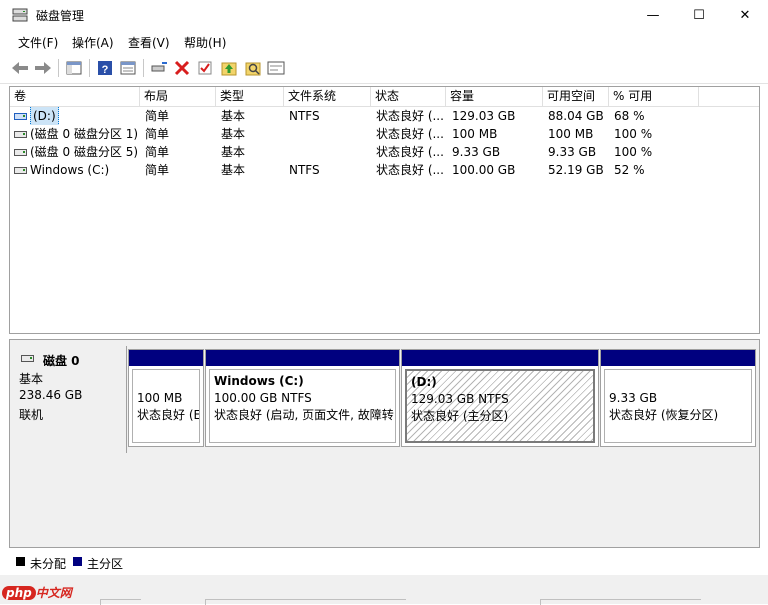 The height and width of the screenshot is (605, 768). What do you see at coordinates (500, 398) in the screenshot?
I see `partition-block: (D:) 129.03 GB NTFS 状态良好 (主分区)` at bounding box center [500, 398].